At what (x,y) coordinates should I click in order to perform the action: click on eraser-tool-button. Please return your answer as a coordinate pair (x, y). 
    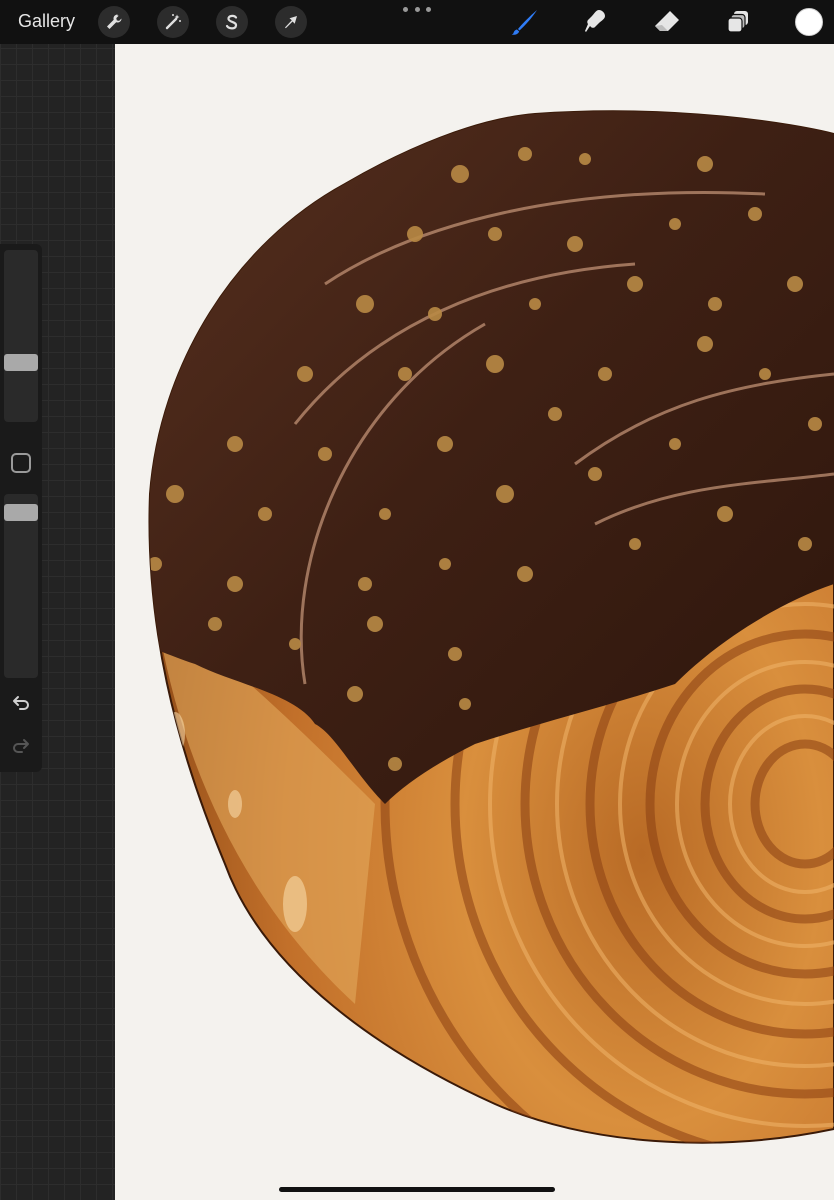
    Looking at the image, I should click on (667, 22).